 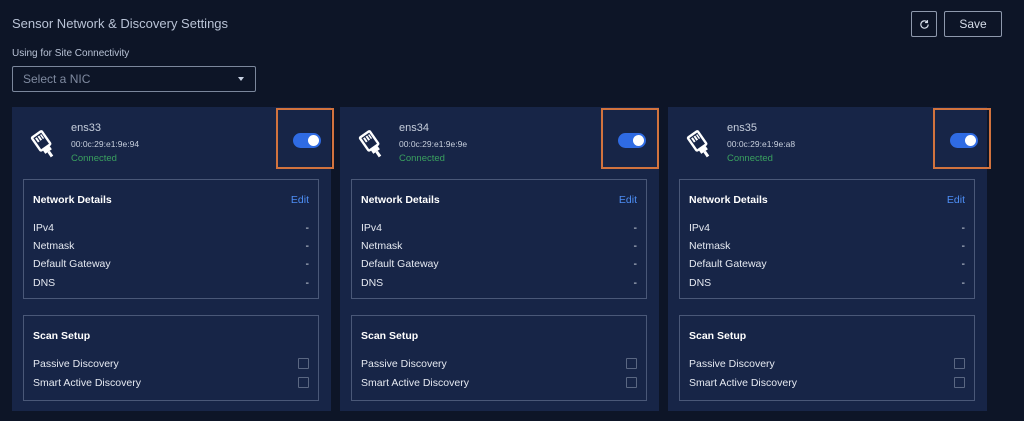 I want to click on nic-select-placeholder: Select a NIC, so click(x=57, y=79).